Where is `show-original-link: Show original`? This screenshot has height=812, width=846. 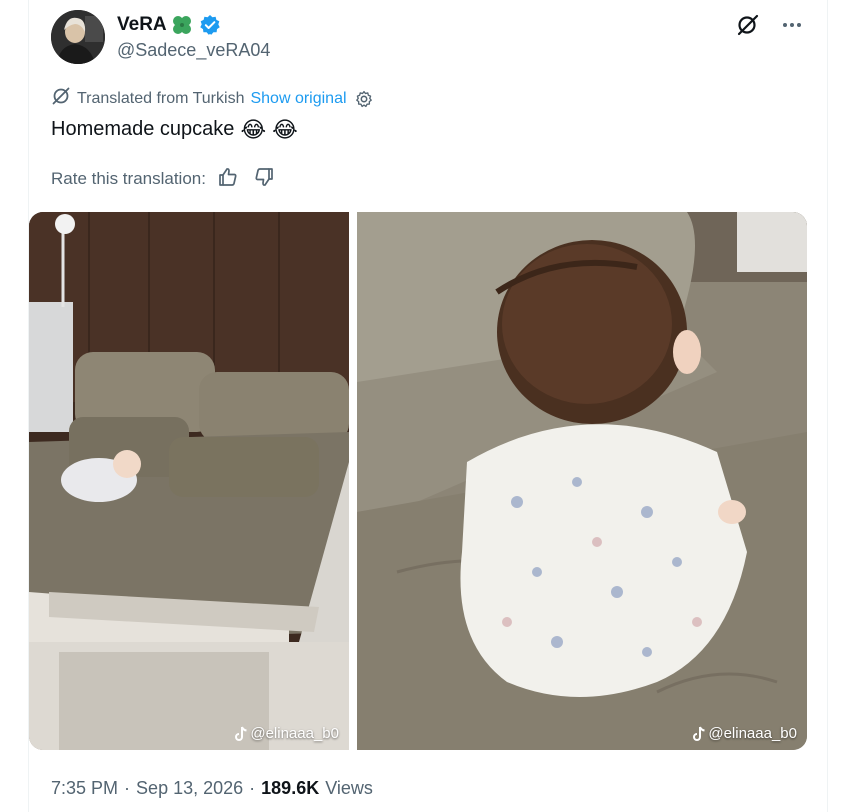
show-original-link: Show original is located at coordinates (298, 99).